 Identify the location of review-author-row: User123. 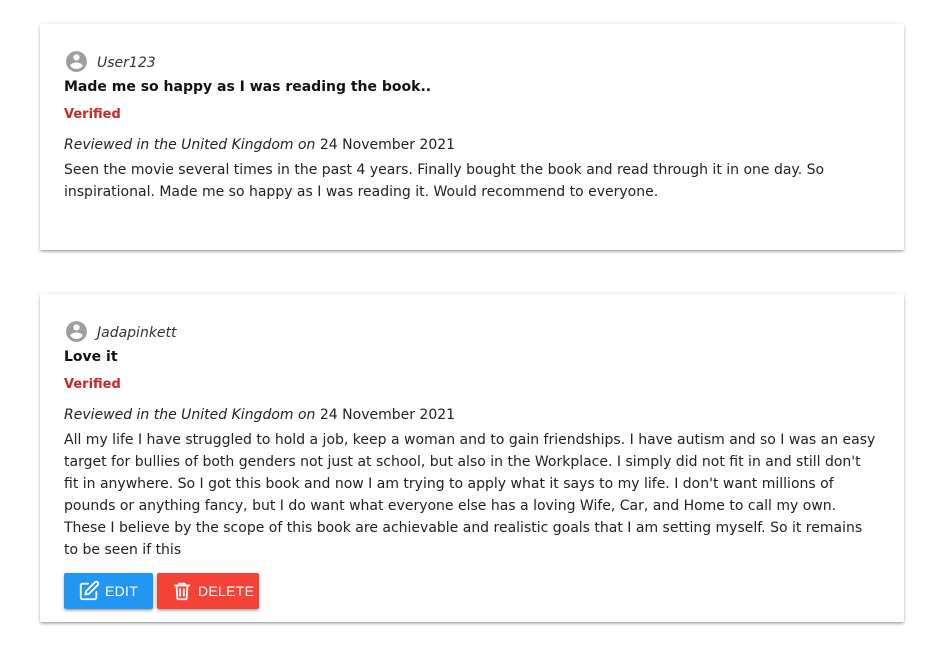
(472, 61).